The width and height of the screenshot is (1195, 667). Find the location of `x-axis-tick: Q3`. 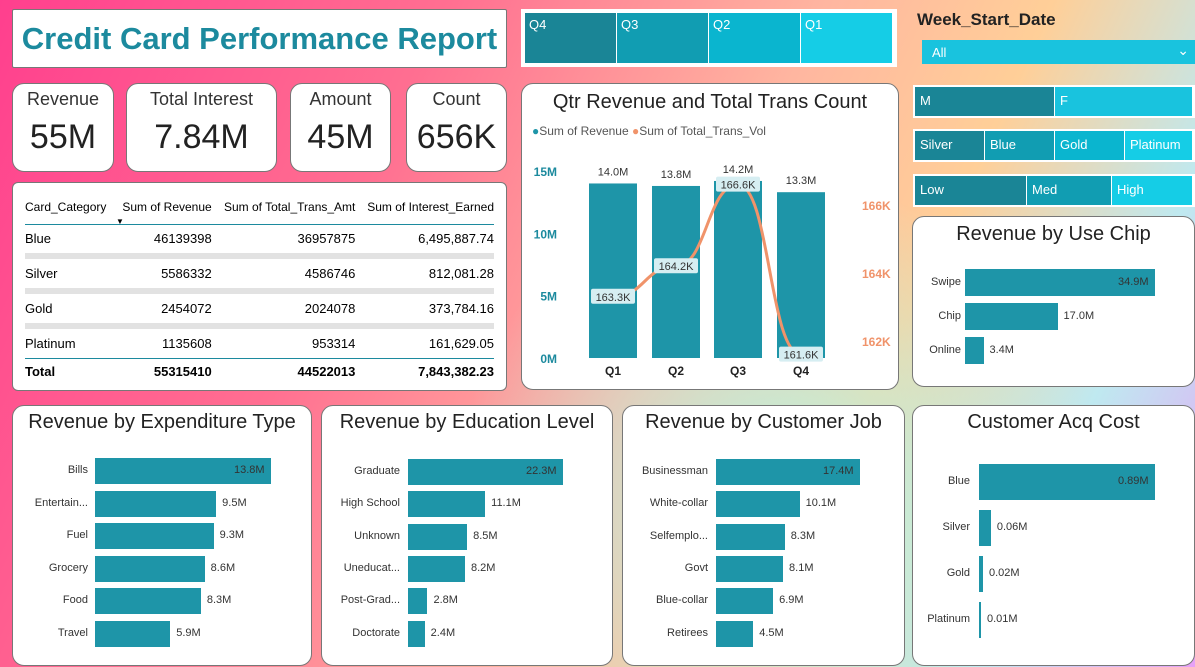

x-axis-tick: Q3 is located at coordinates (738, 371).